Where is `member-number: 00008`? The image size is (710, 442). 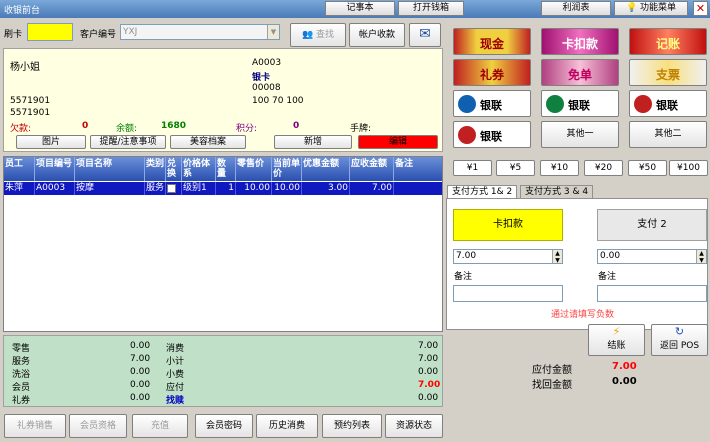 member-number: 00008 is located at coordinates (266, 88).